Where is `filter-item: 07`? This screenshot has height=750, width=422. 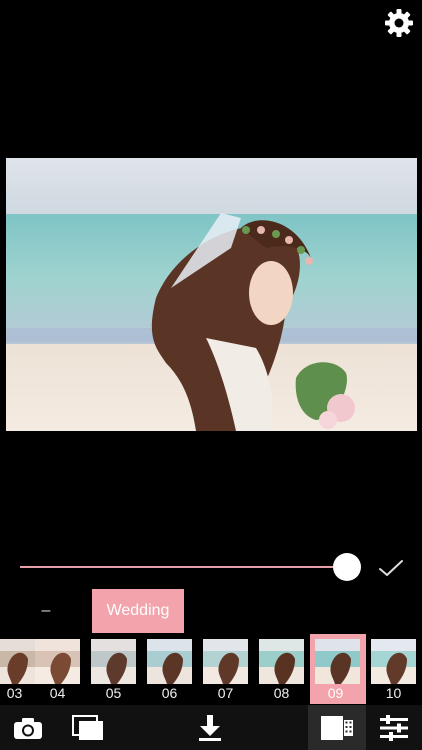
filter-item: 07 is located at coordinates (228, 669).